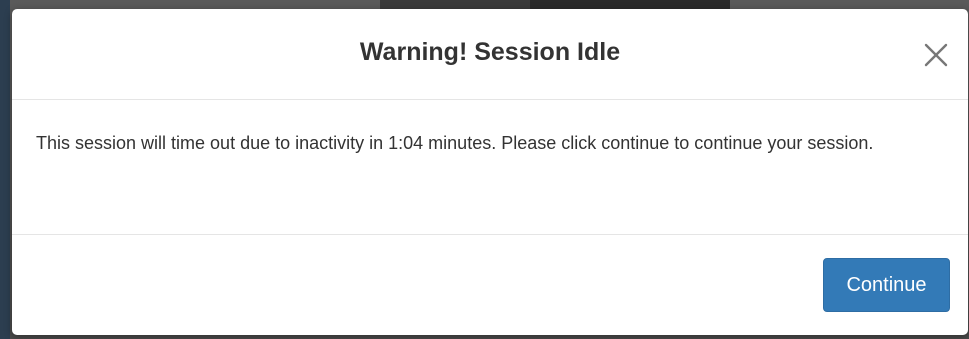 Image resolution: width=969 pixels, height=339 pixels. What do you see at coordinates (886, 285) in the screenshot?
I see `continue-button: Continue` at bounding box center [886, 285].